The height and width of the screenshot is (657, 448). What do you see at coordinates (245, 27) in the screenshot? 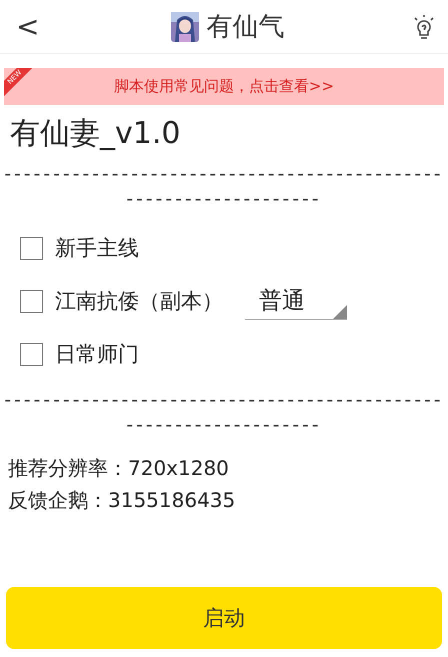
I see `app-title: 有仙气` at bounding box center [245, 27].